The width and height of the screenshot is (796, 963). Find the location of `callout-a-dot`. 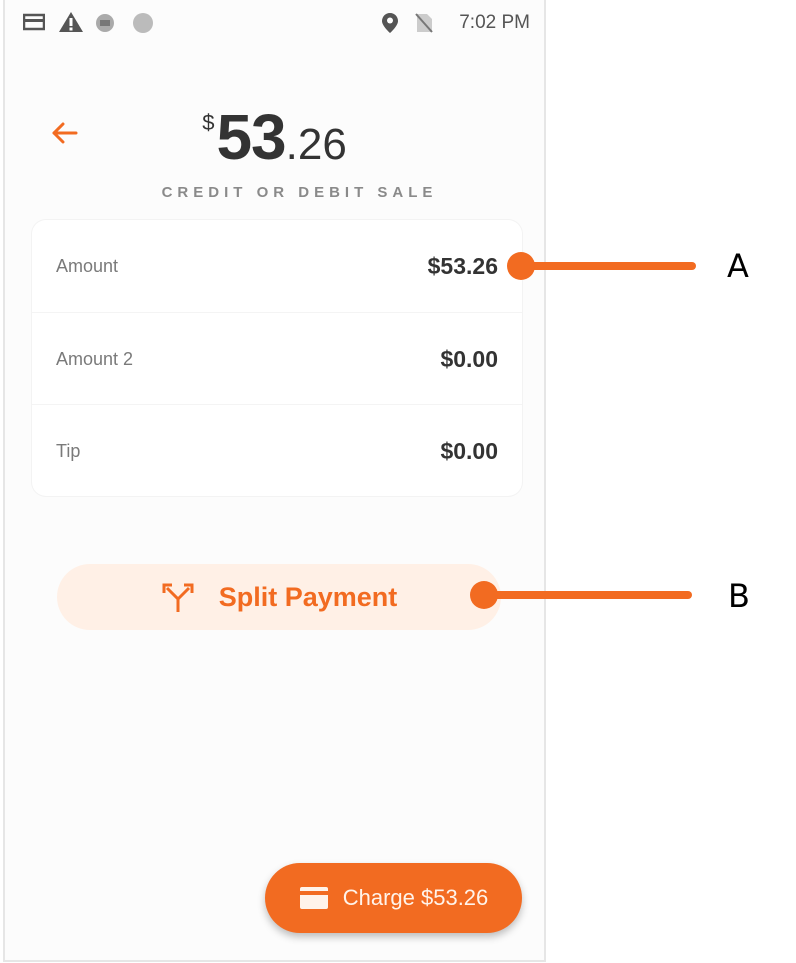

callout-a-dot is located at coordinates (521, 266).